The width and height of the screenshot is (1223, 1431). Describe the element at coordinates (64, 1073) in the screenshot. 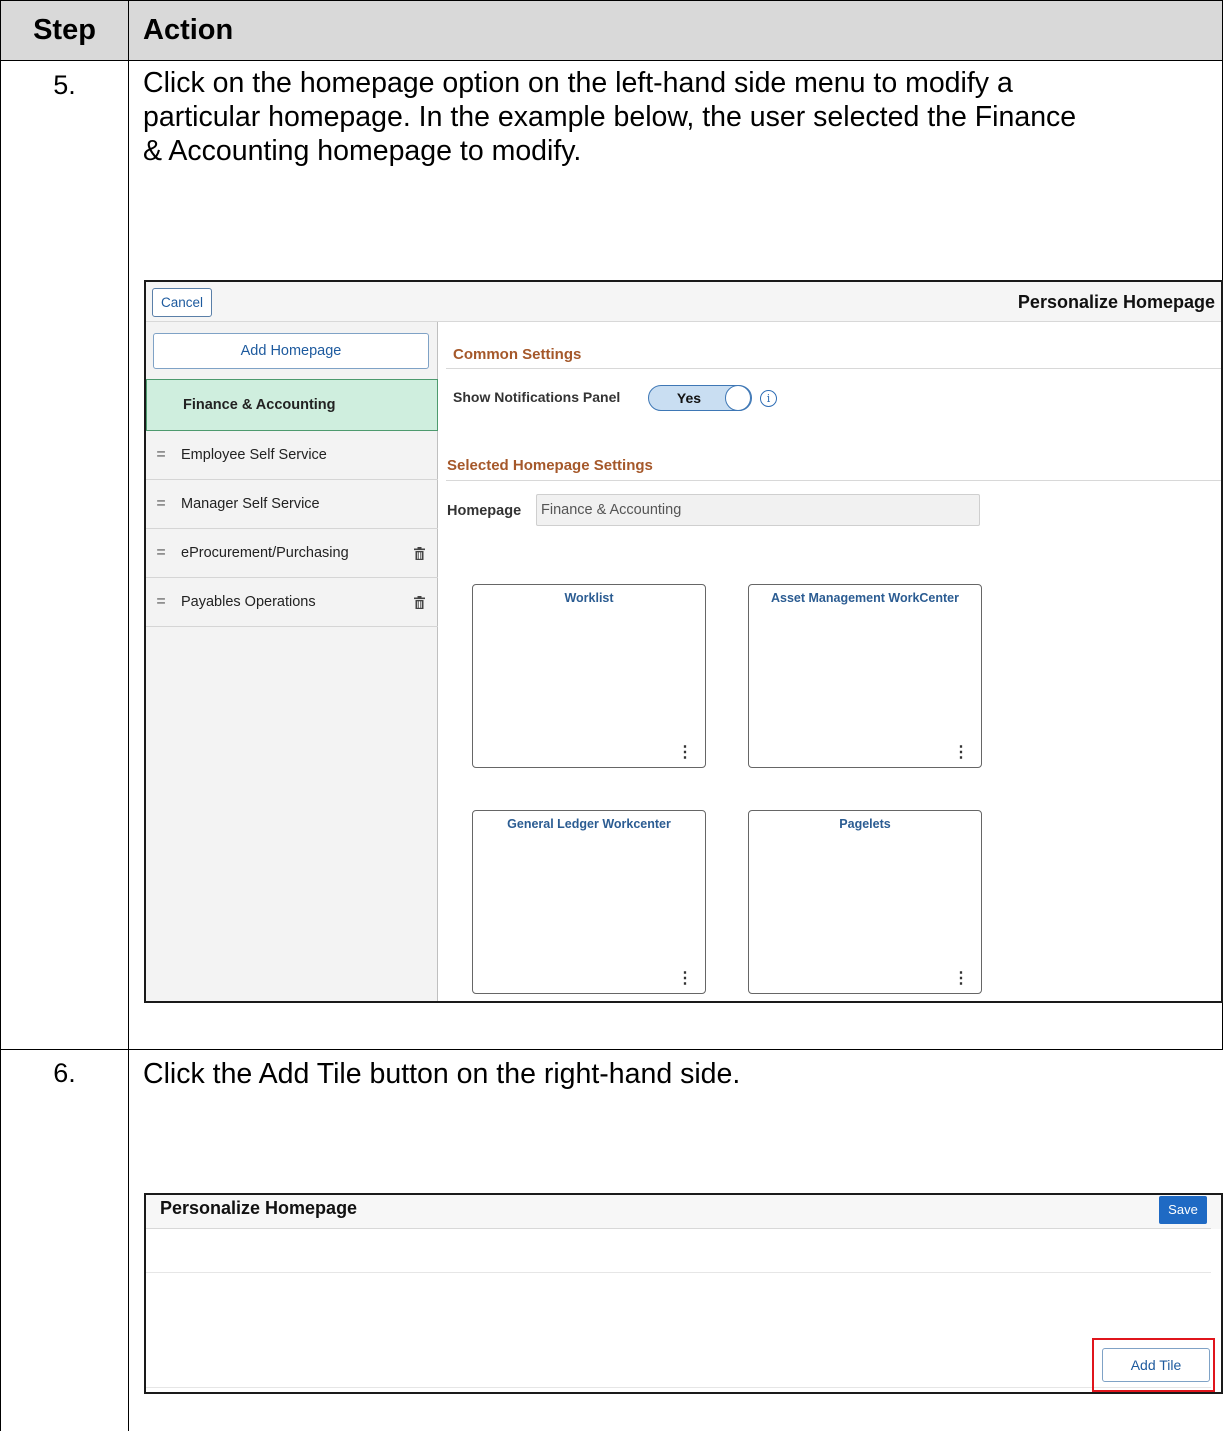

I see `step-number-6: 6.` at that location.